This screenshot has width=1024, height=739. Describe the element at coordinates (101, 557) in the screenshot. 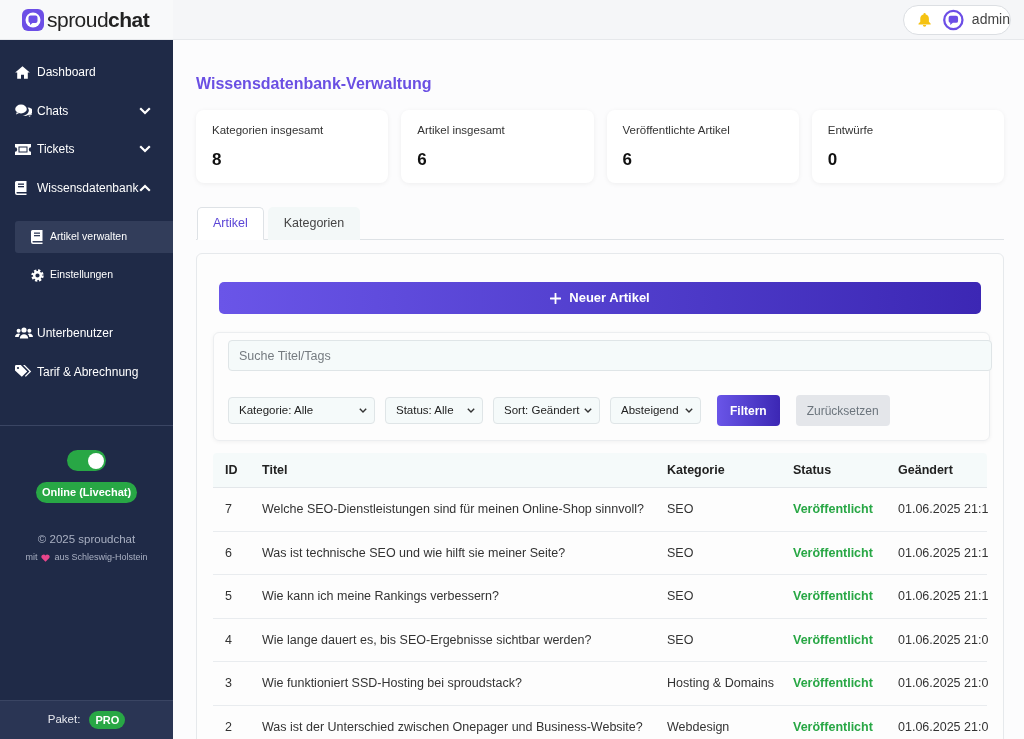

I see `credit-text: aus Schleswig-Holstein` at that location.